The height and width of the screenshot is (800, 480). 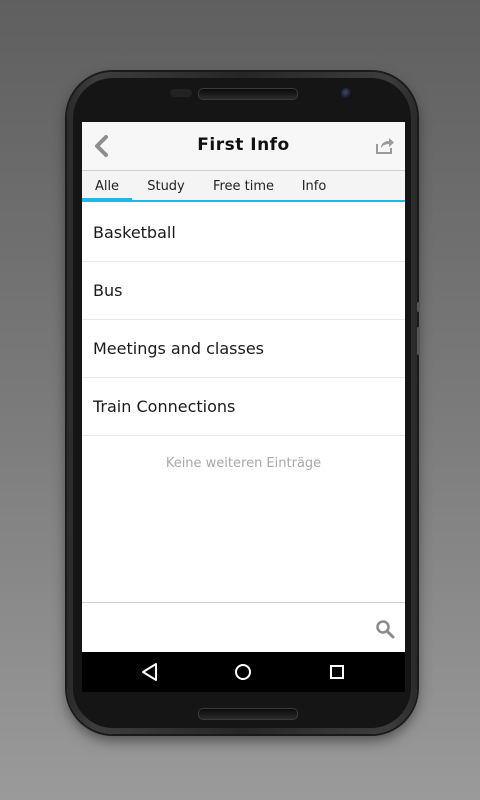 I want to click on tab-alle: Alle, so click(x=107, y=186).